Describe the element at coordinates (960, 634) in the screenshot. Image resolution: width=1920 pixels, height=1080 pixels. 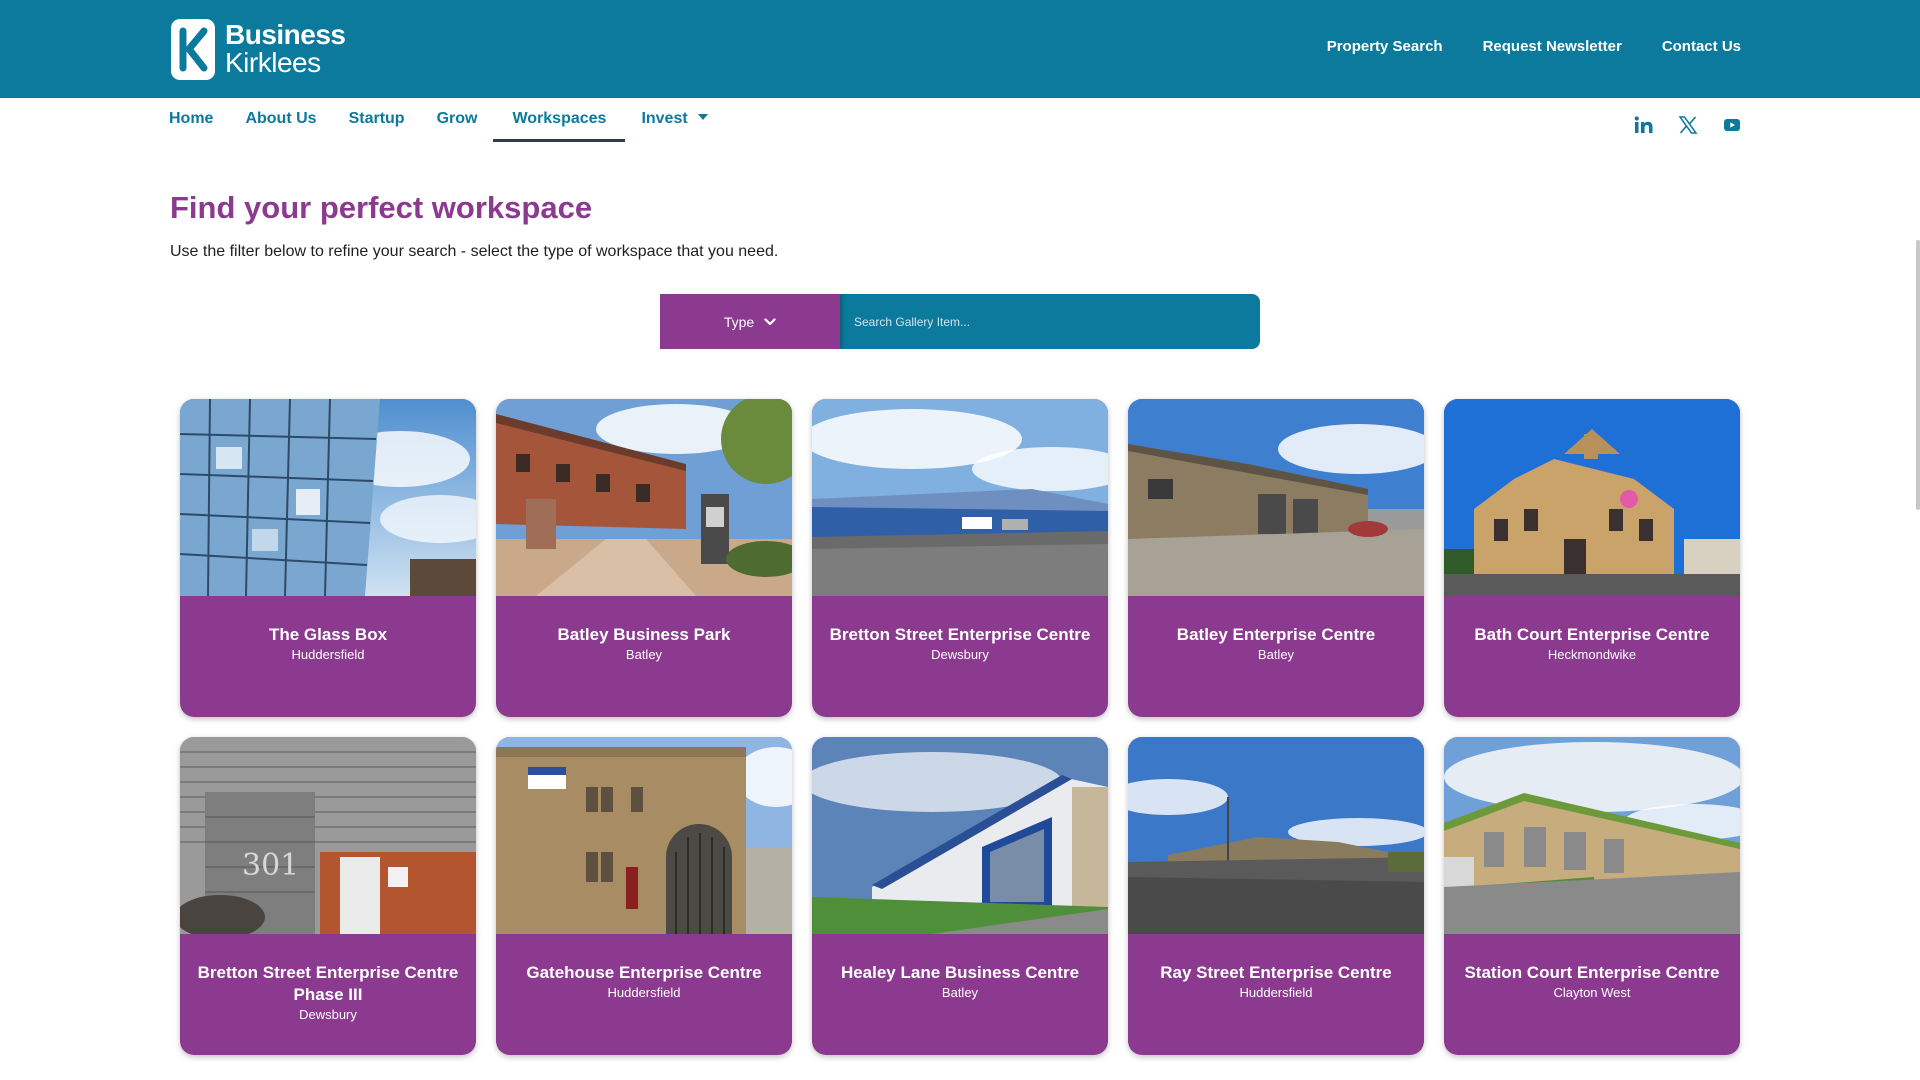
I see `workspace-name: Bretton Street Enterprise Centre` at that location.